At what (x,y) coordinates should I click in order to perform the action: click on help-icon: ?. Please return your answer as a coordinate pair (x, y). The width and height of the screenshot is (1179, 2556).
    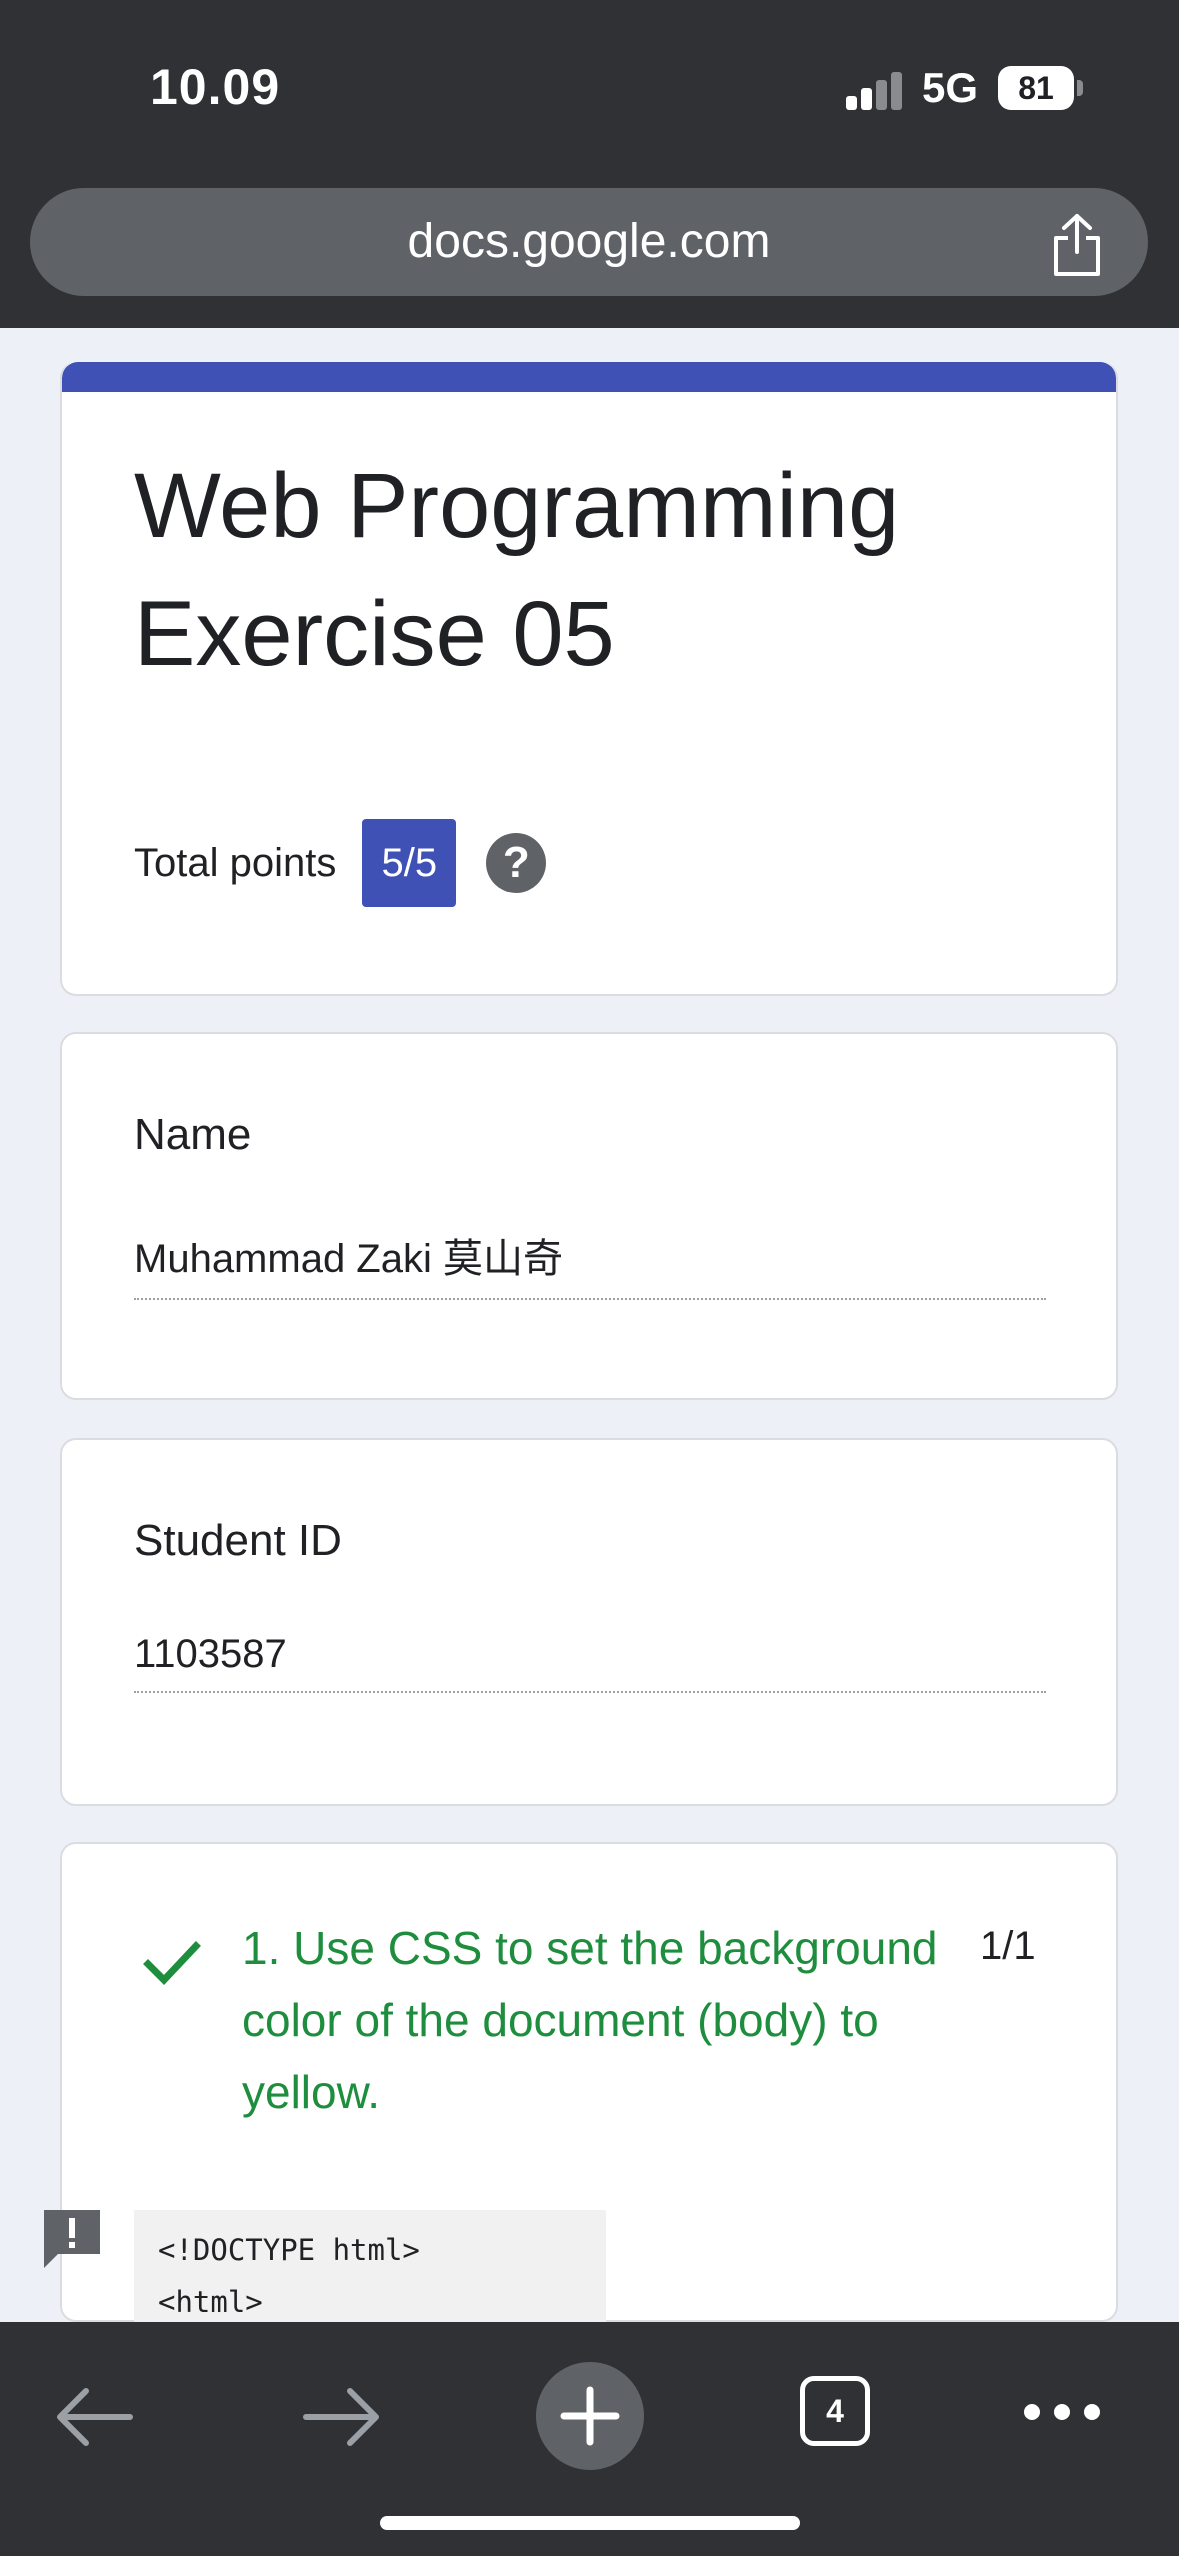
    Looking at the image, I should click on (516, 863).